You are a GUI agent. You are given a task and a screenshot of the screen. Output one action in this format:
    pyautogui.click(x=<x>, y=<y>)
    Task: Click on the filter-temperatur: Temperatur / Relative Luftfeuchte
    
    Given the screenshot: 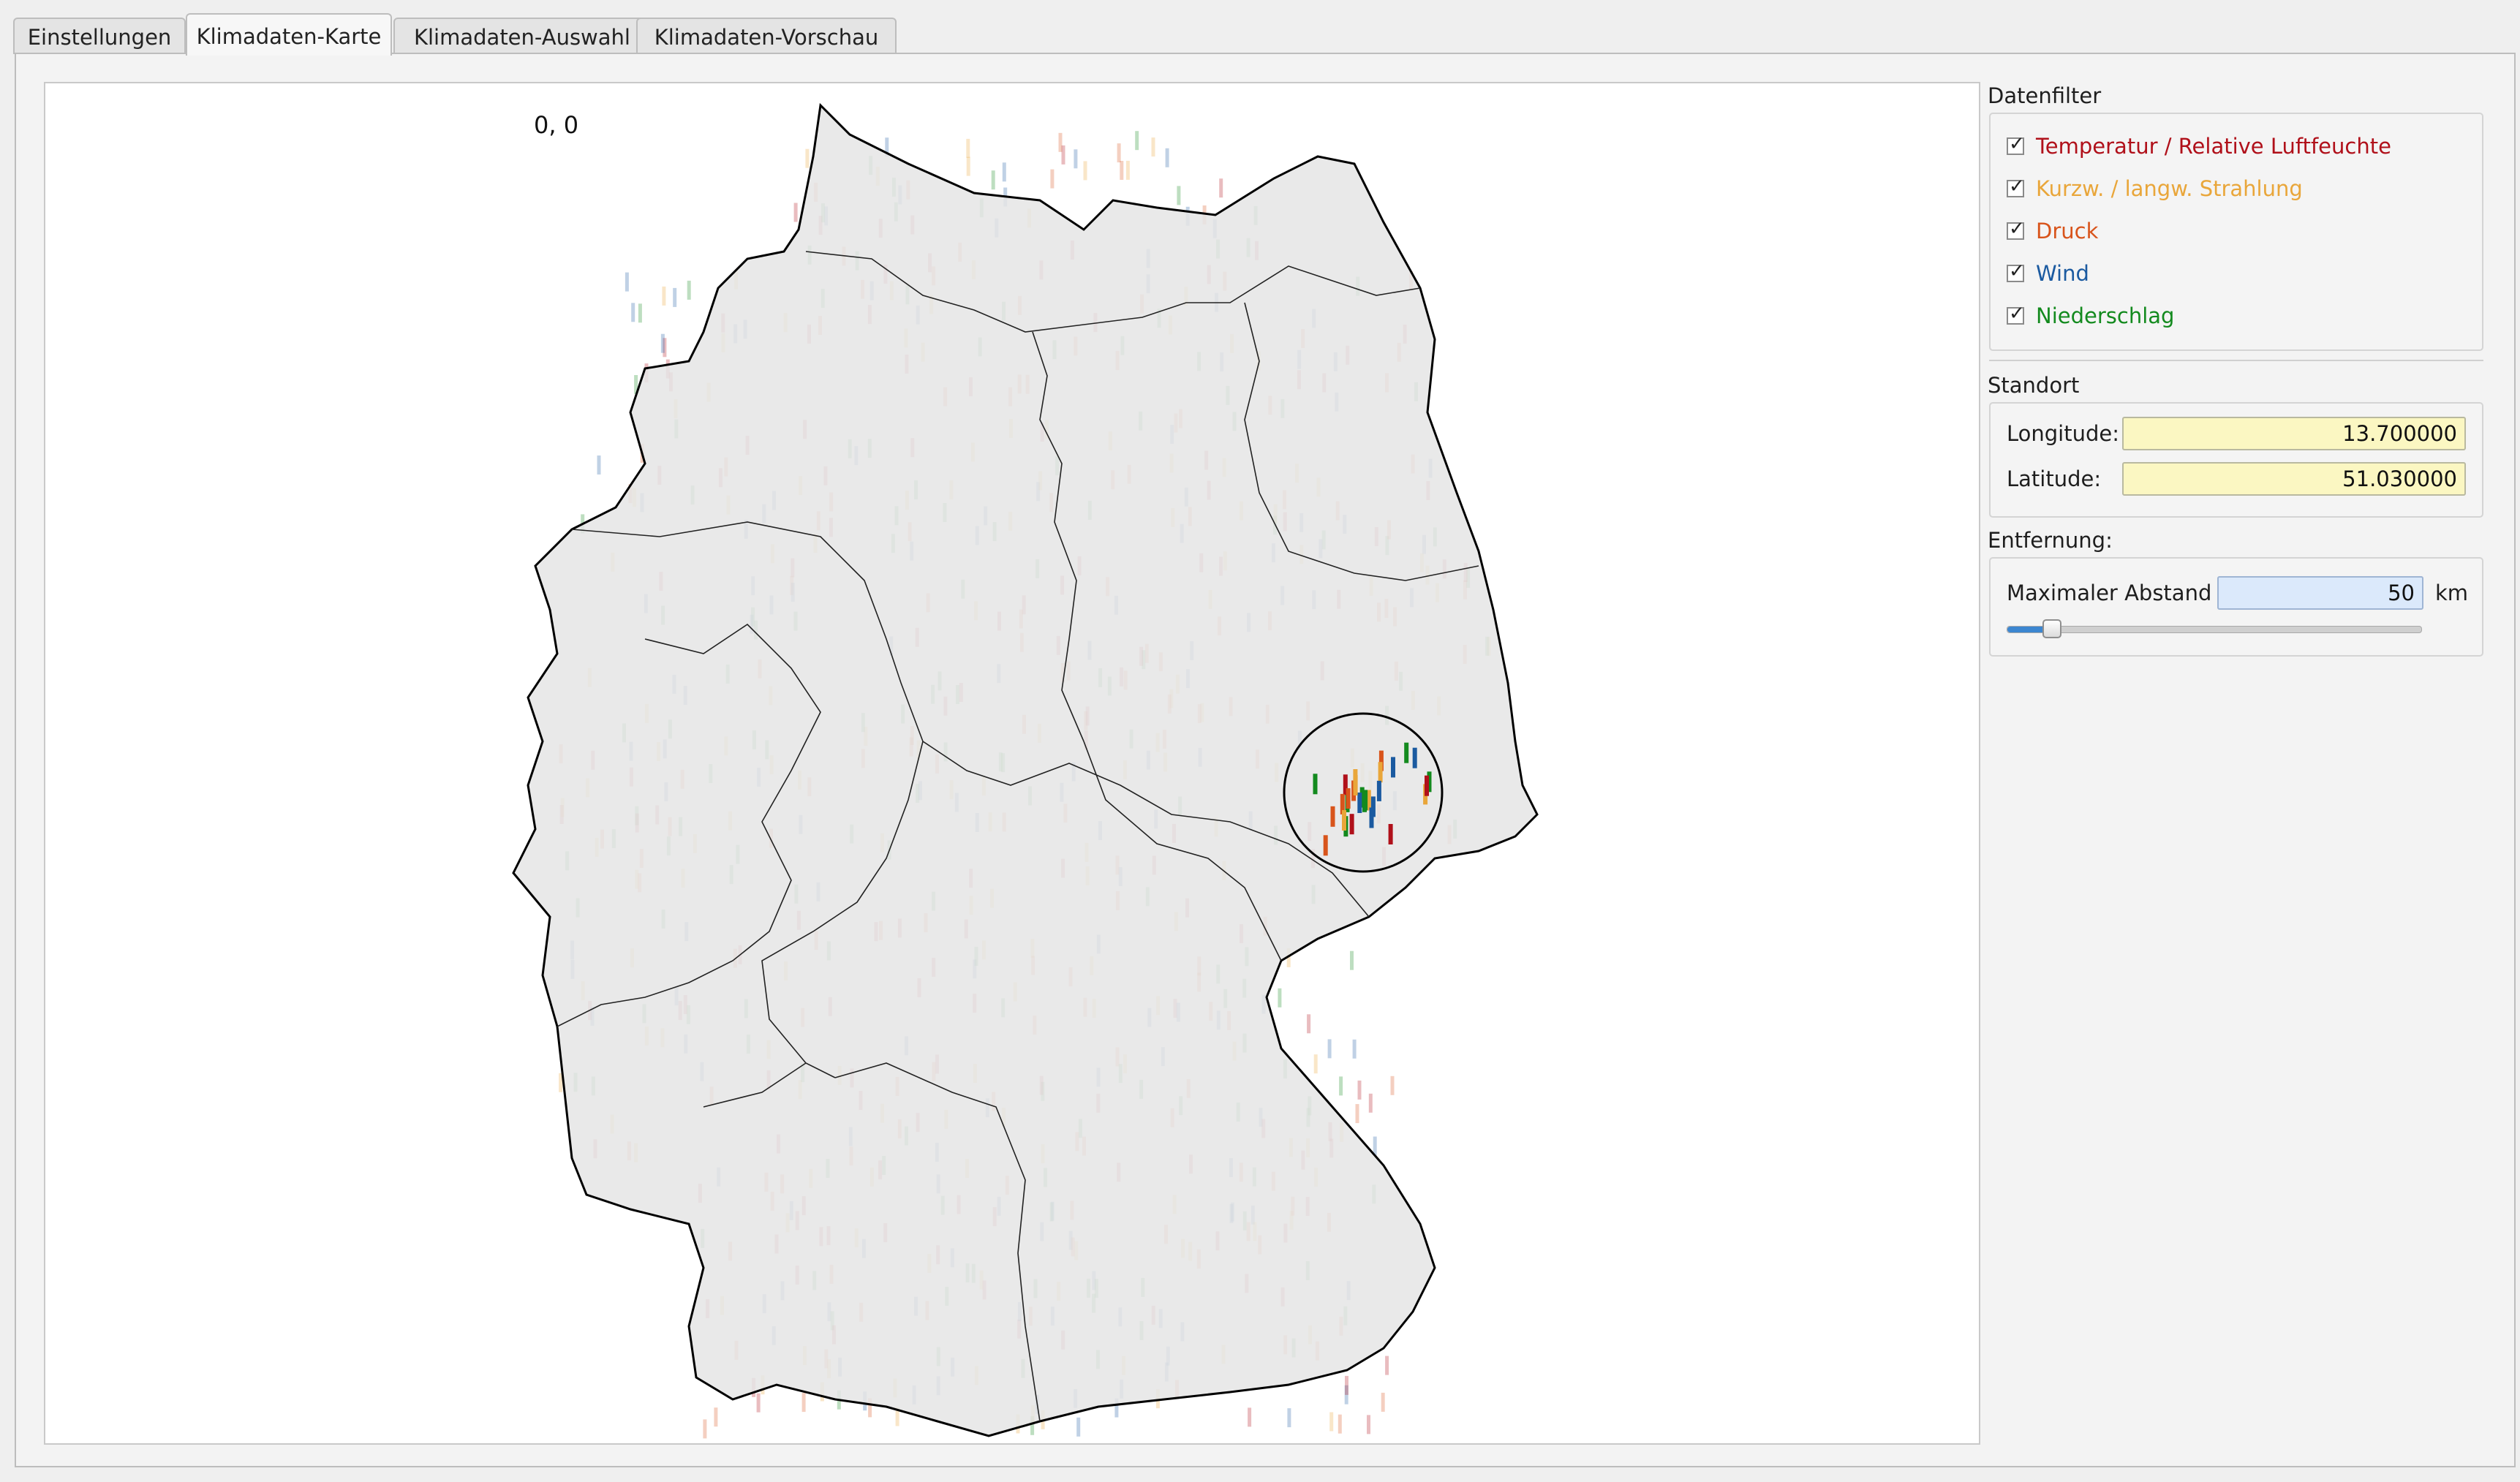 What is the action you would take?
    pyautogui.click(x=2199, y=146)
    